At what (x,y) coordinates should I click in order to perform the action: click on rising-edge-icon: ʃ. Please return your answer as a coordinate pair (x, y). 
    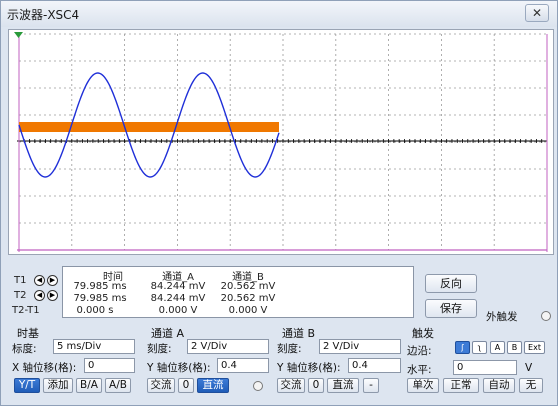
    Looking at the image, I should click on (462, 347).